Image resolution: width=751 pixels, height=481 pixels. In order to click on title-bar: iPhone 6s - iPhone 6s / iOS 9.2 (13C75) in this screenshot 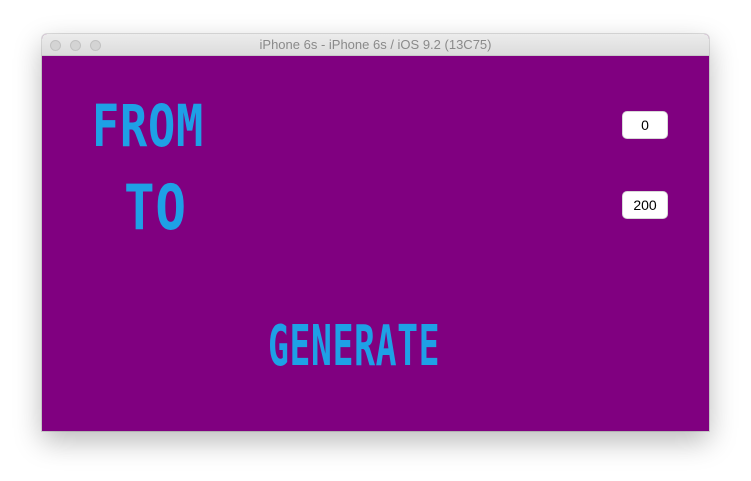, I will do `click(375, 45)`.